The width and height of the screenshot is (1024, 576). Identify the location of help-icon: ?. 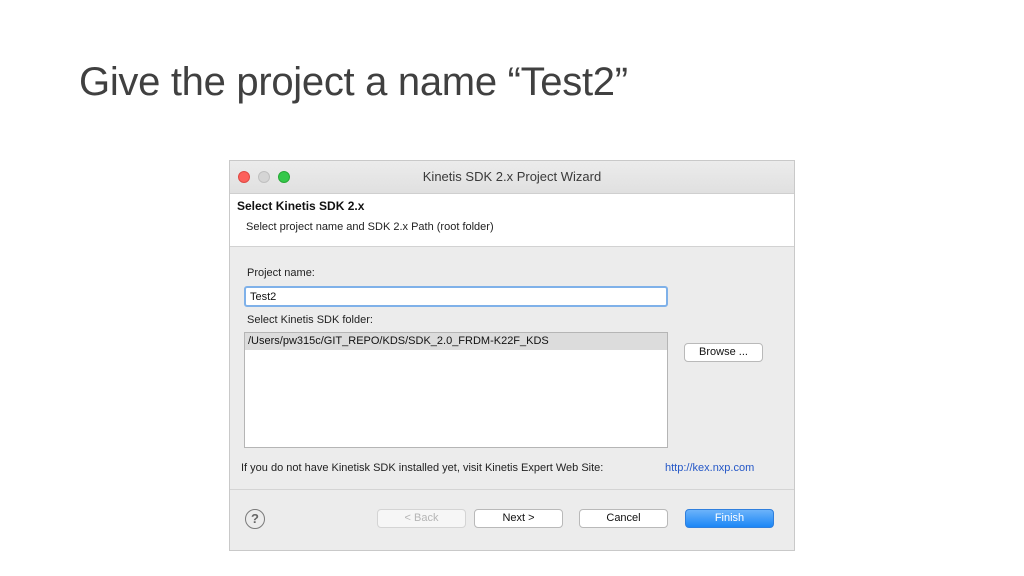
(255, 519).